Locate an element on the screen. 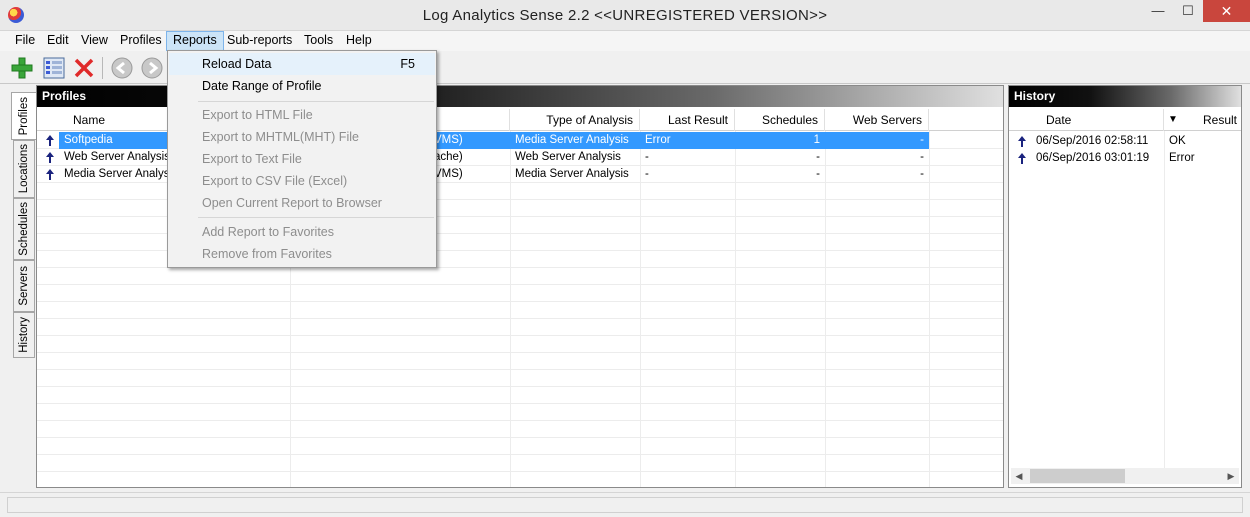 The image size is (1250, 517). back-button is located at coordinates (122, 68).